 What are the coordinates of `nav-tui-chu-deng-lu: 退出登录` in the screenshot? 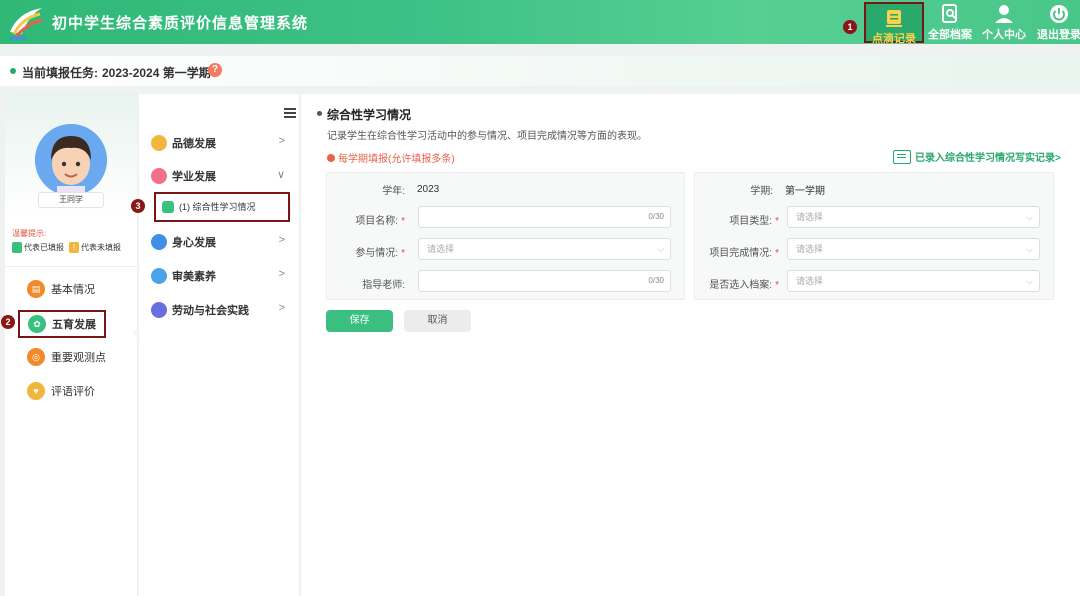 It's located at (1055, 22).